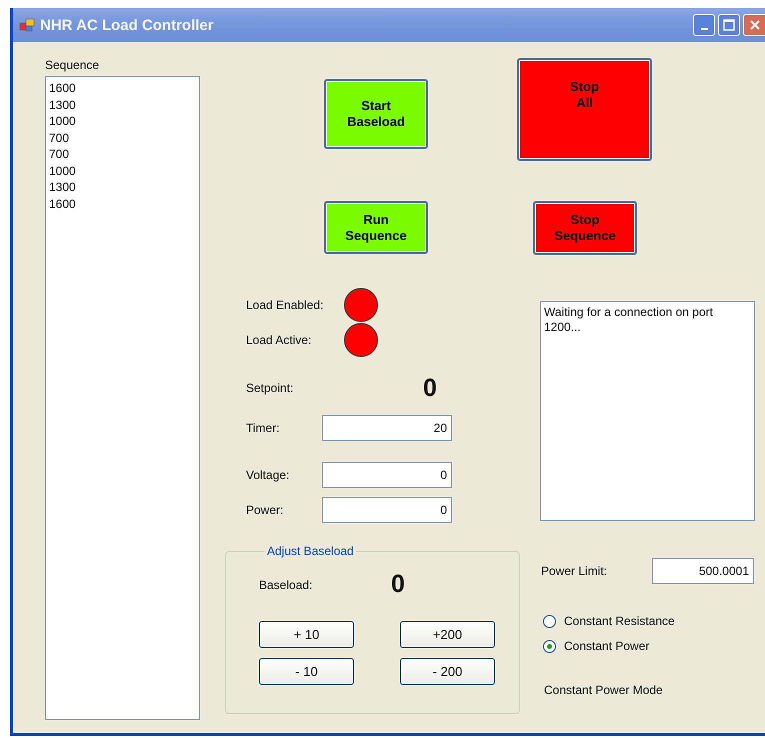  I want to click on stop-sequence-button: Stop Sequence, so click(585, 228).